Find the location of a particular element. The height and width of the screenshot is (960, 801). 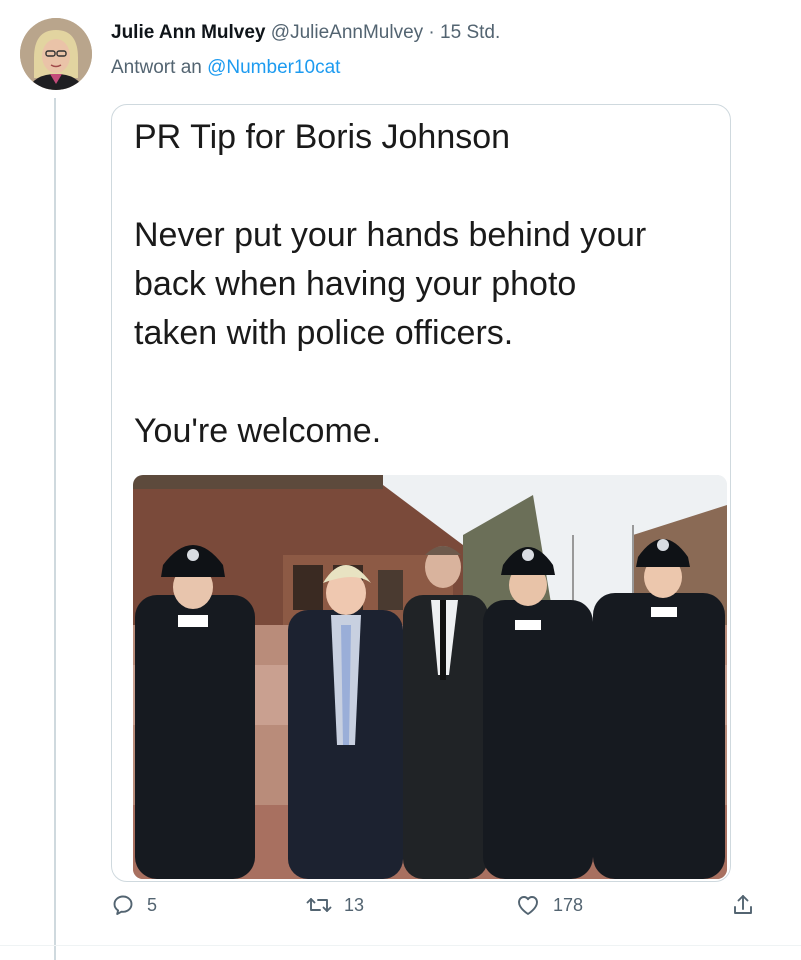

reply-to-link: @Number10cat is located at coordinates (273, 67).